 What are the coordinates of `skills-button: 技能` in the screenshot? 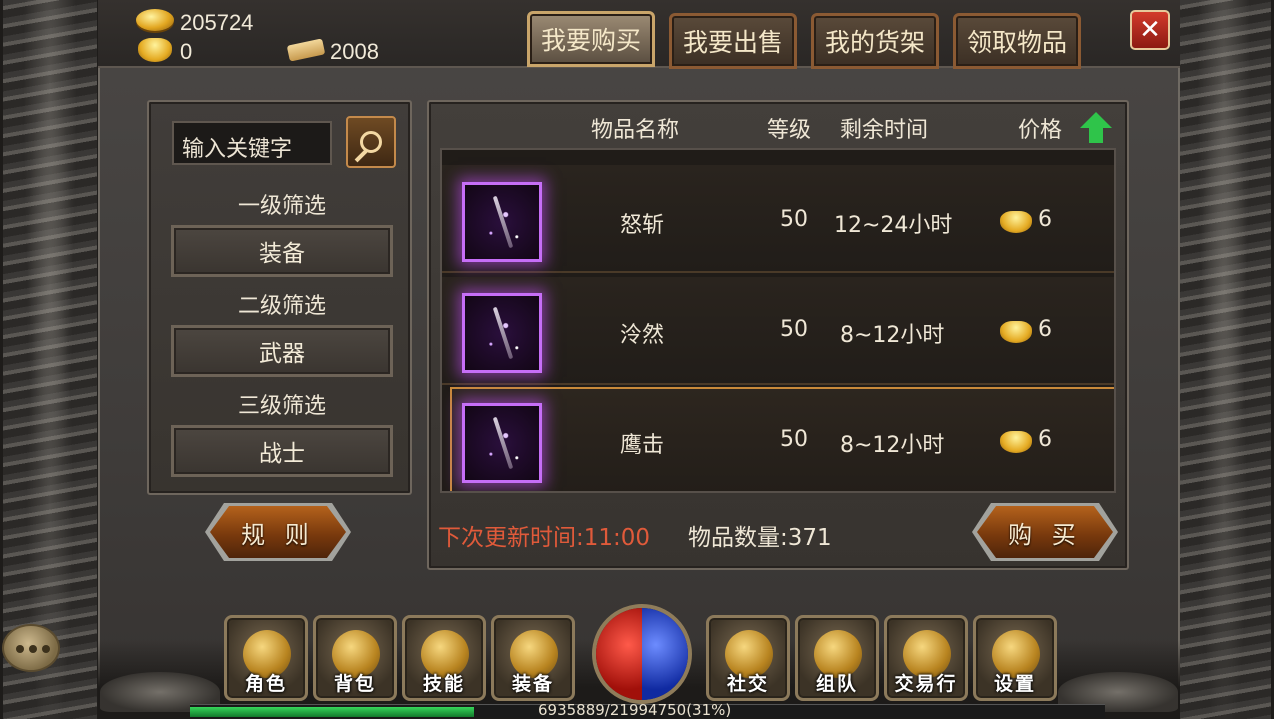 It's located at (444, 658).